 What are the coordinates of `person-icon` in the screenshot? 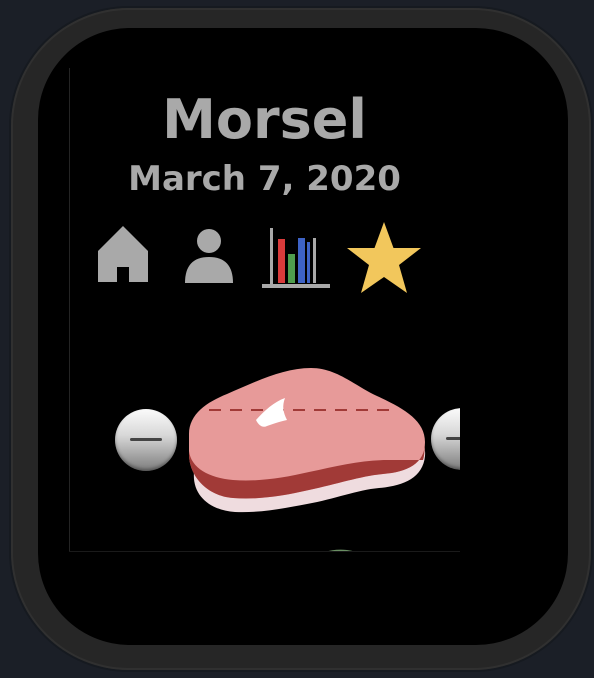 It's located at (209, 256).